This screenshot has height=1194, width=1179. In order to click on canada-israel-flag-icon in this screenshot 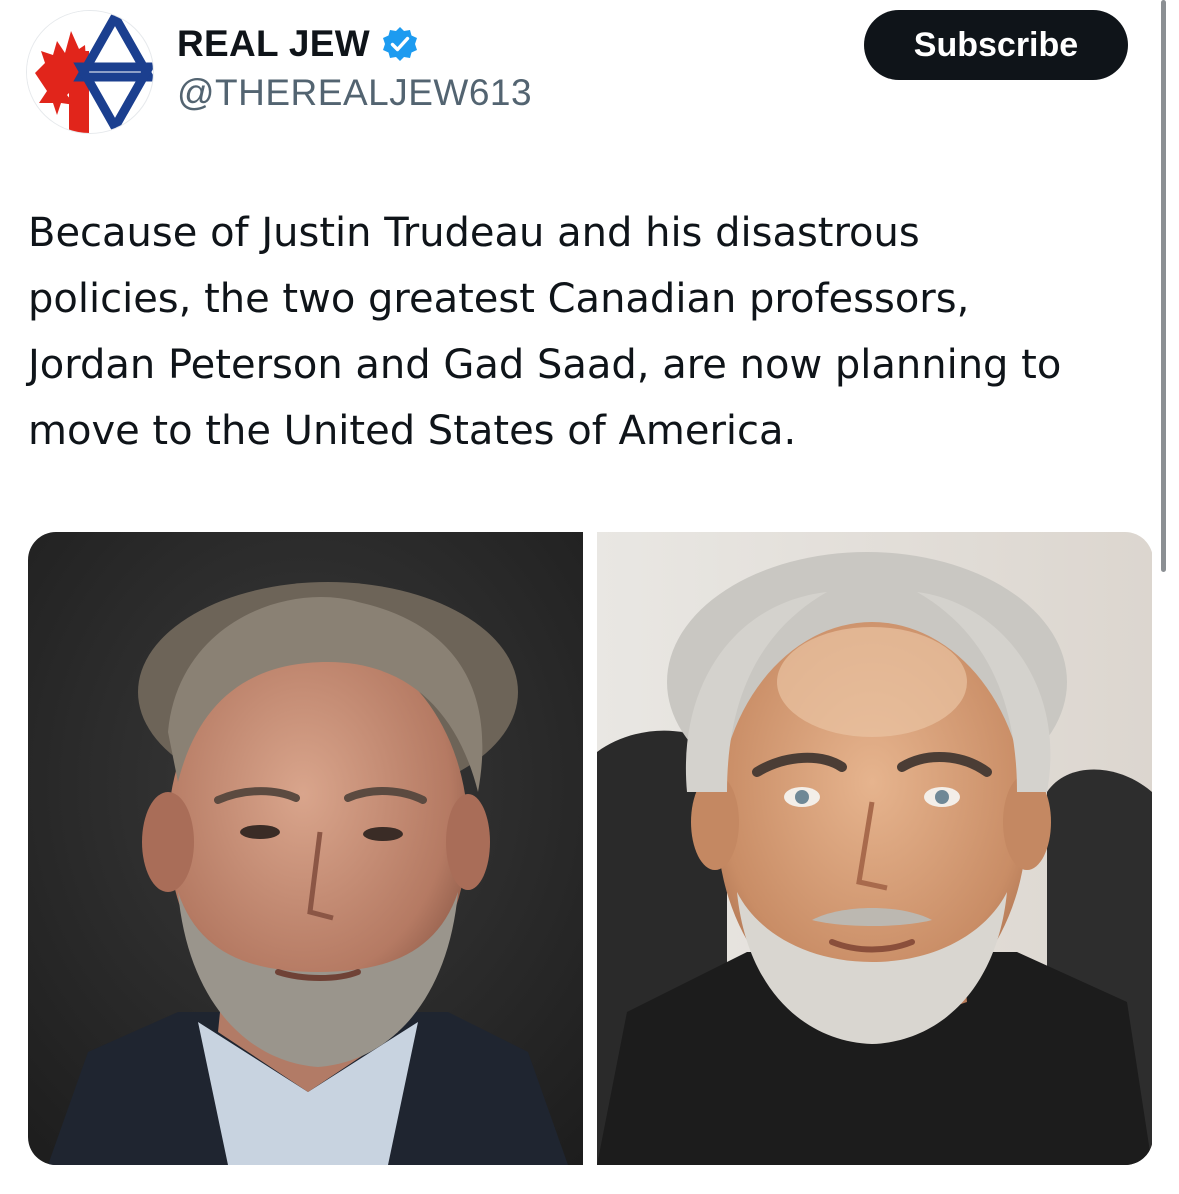, I will do `click(90, 72)`.